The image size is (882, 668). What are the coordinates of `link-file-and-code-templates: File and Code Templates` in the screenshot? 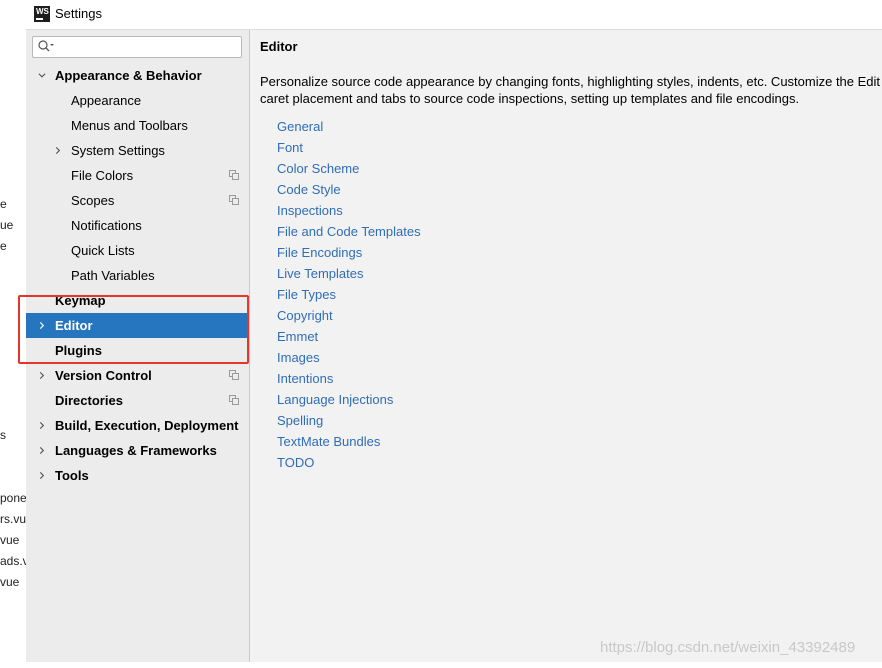 It's located at (349, 231).